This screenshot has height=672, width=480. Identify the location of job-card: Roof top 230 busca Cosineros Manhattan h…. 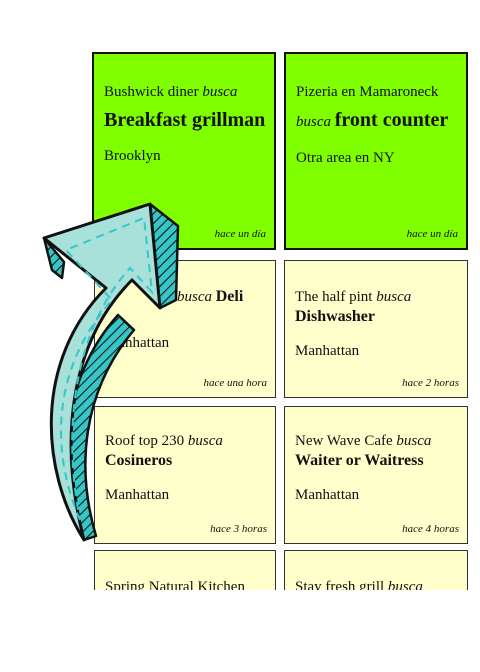
(185, 475).